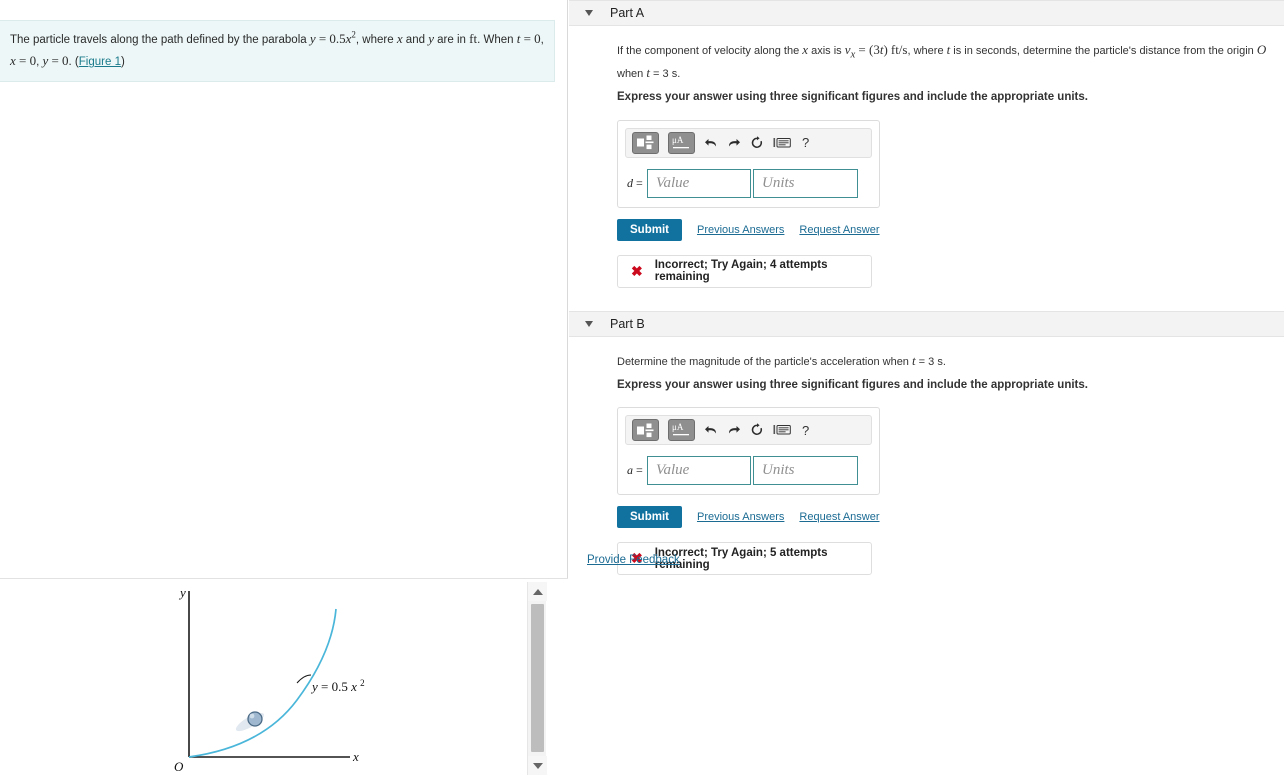  What do you see at coordinates (805, 183) in the screenshot?
I see `part-a-units-input` at bounding box center [805, 183].